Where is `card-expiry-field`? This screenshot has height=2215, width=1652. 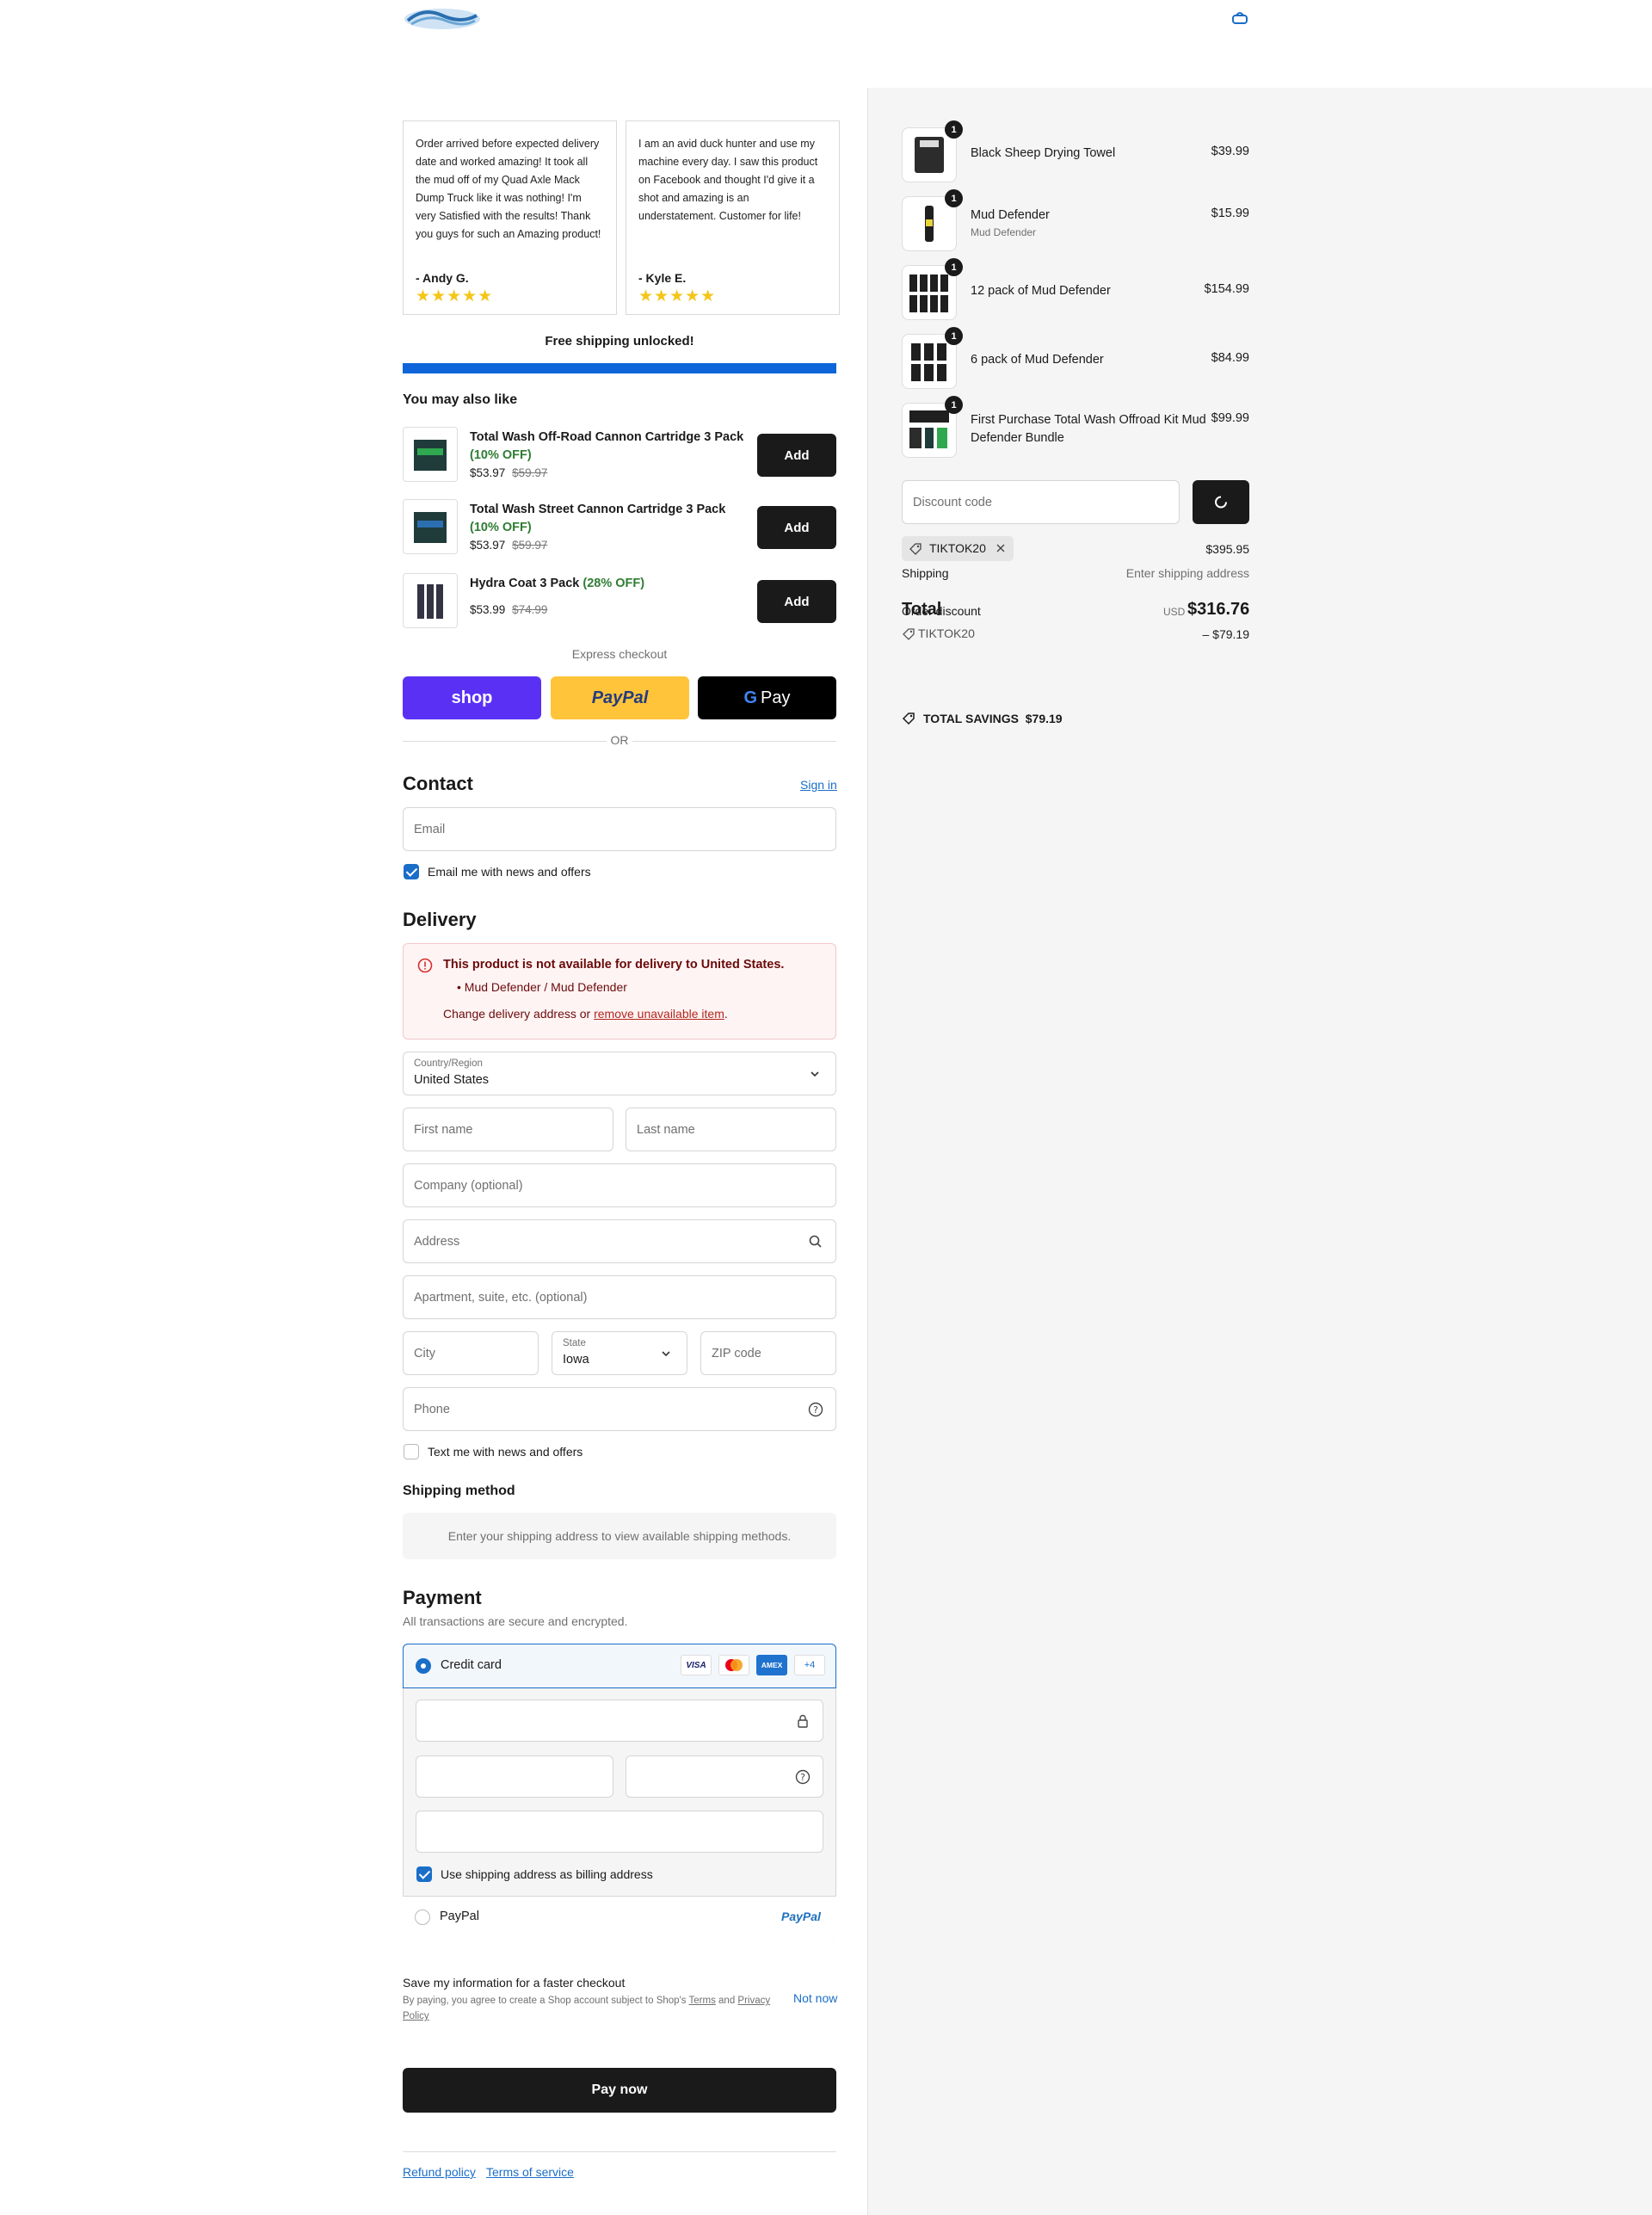 card-expiry-field is located at coordinates (514, 1776).